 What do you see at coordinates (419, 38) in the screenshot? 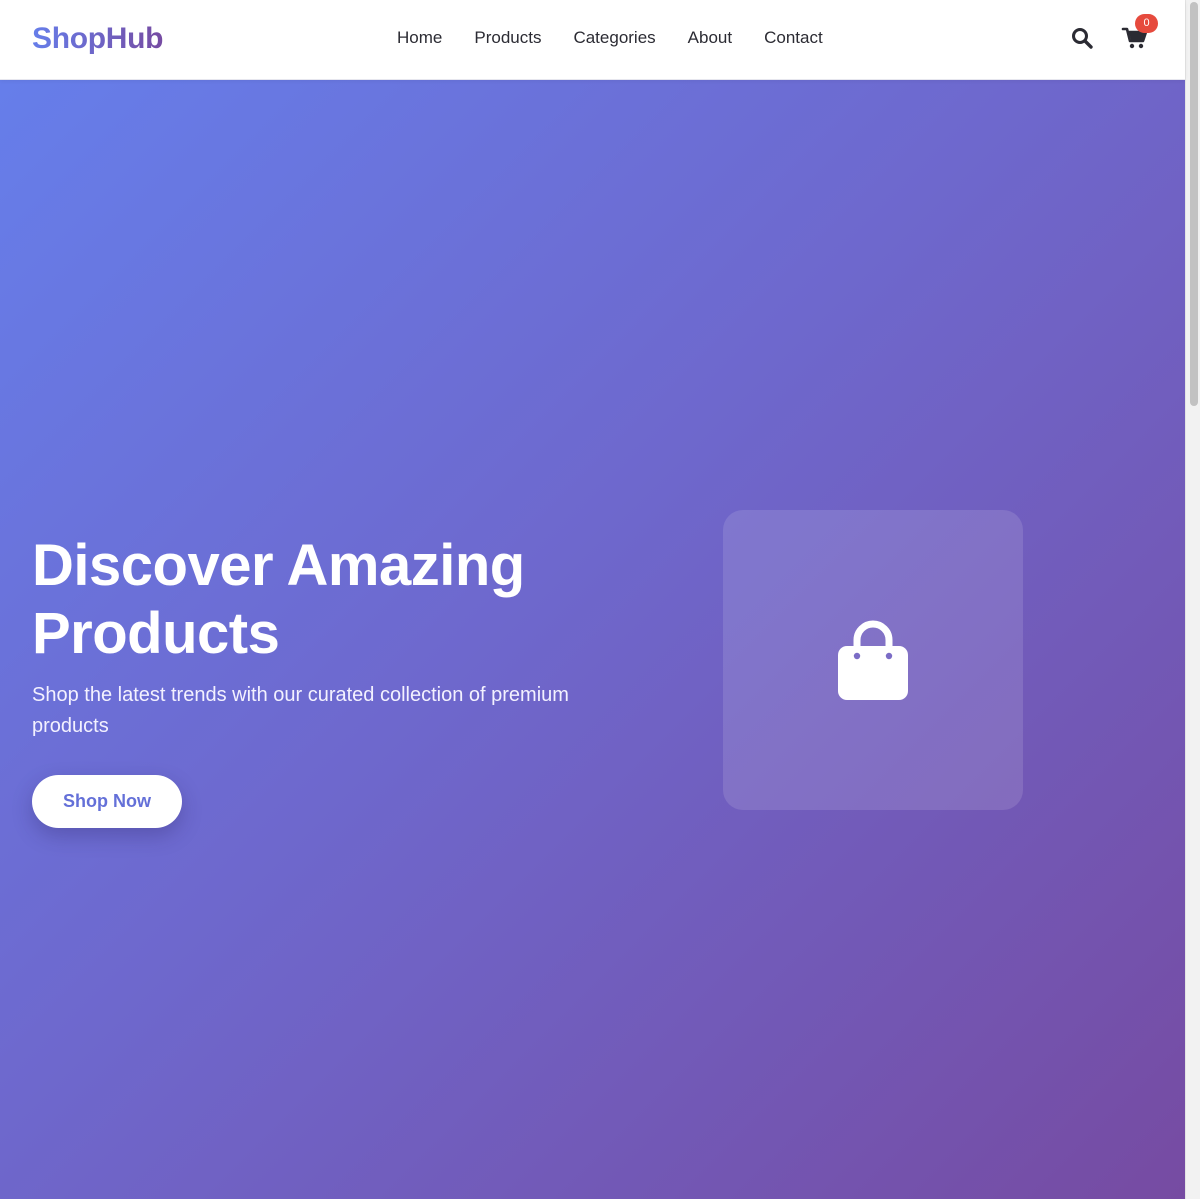
I see `nav-link-home: Home` at bounding box center [419, 38].